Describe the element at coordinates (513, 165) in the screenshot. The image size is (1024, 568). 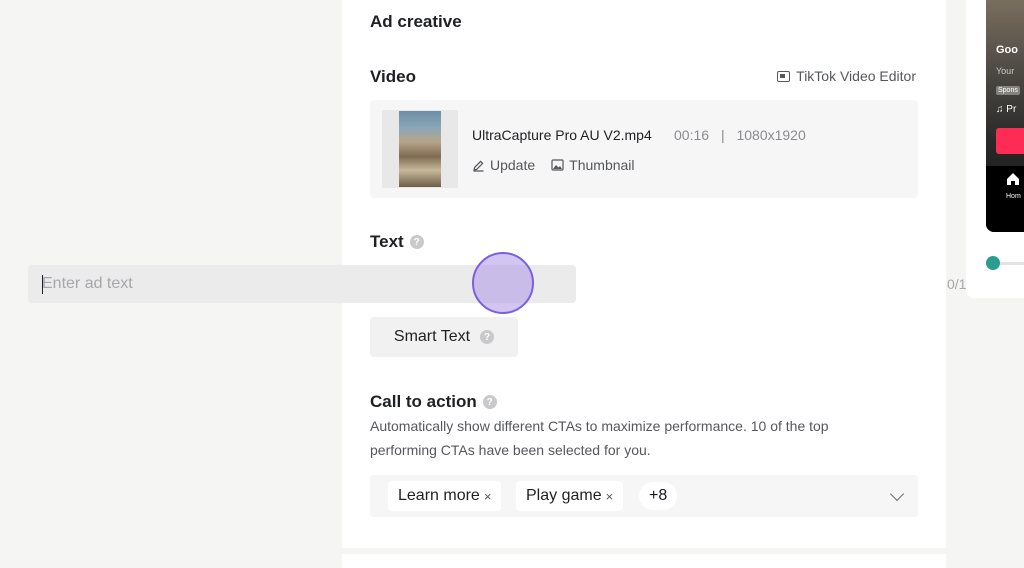
I see `update-label: Update` at that location.